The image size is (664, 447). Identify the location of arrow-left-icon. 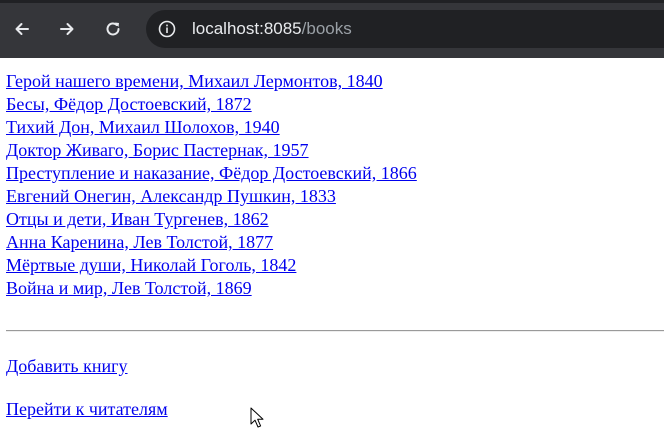
(22, 29).